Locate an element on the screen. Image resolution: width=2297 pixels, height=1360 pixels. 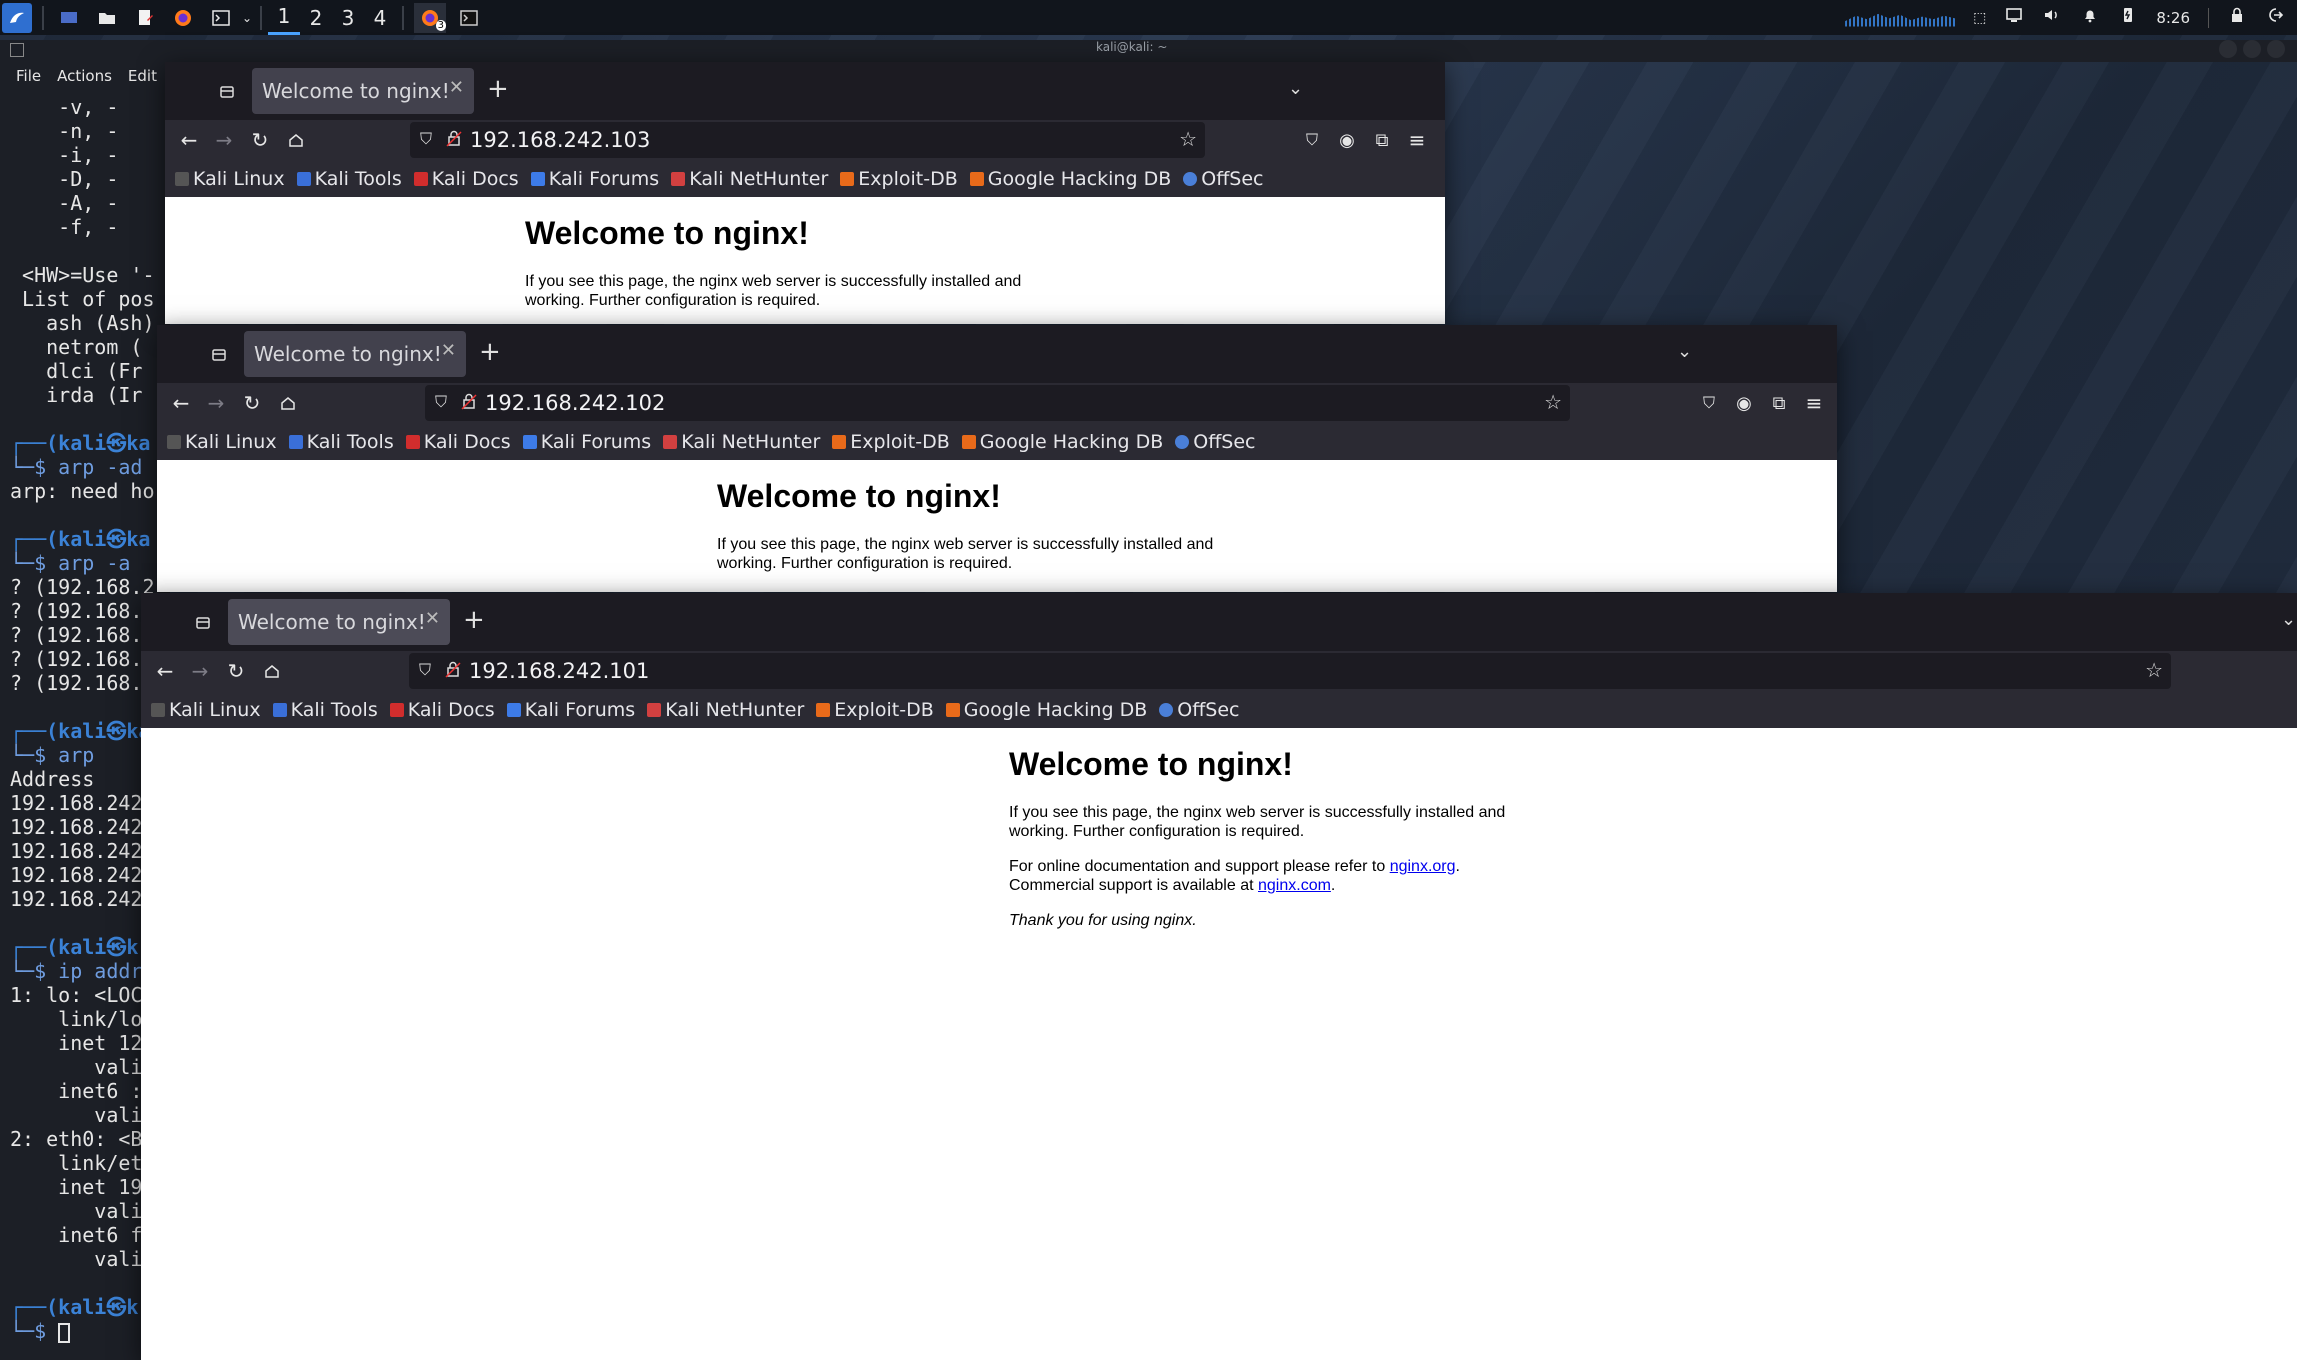
url-text: 192.168.242.101 is located at coordinates (559, 671).